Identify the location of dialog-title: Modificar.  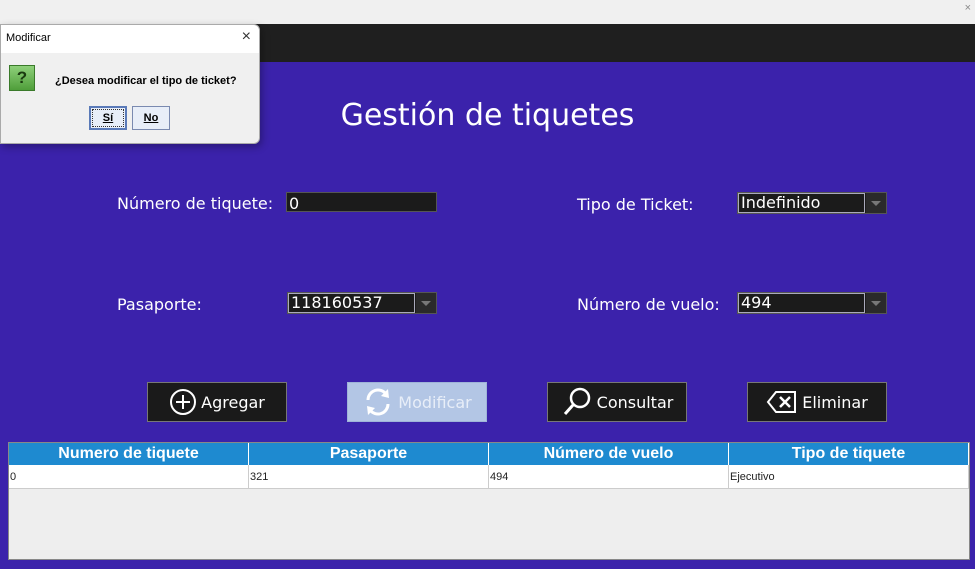
(28, 38).